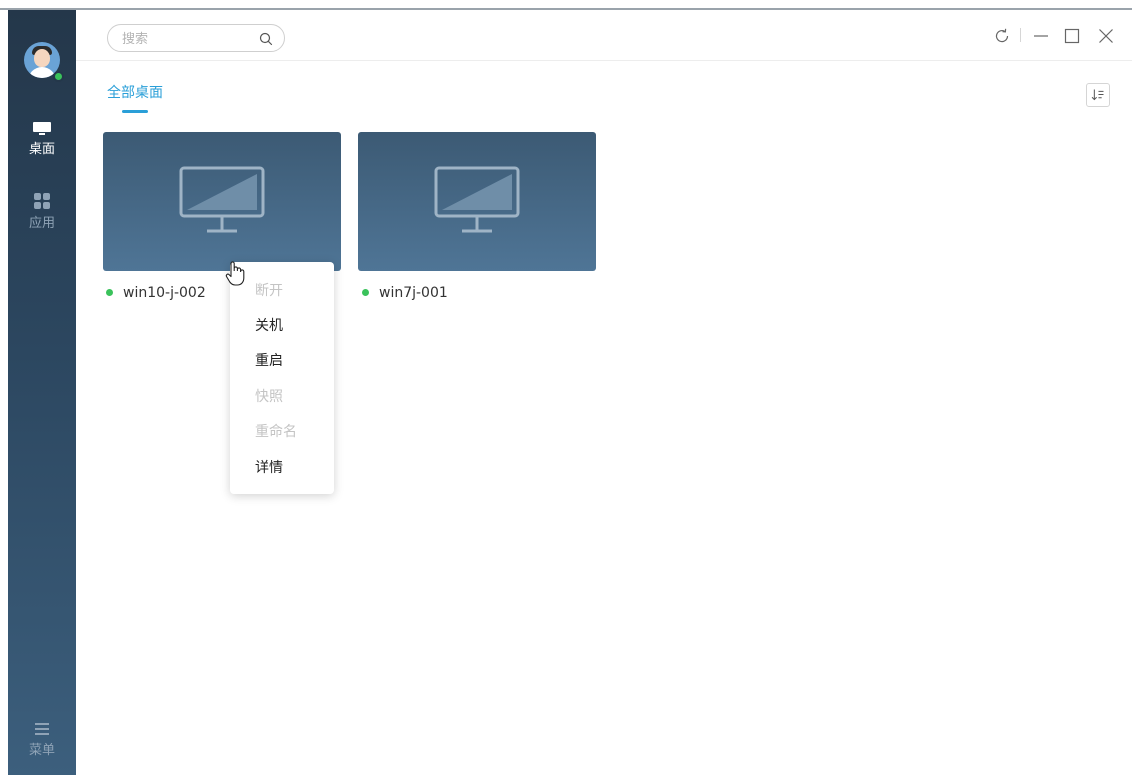 The width and height of the screenshot is (1132, 775). What do you see at coordinates (269, 397) in the screenshot?
I see `menu-item-snapshot: 快照` at bounding box center [269, 397].